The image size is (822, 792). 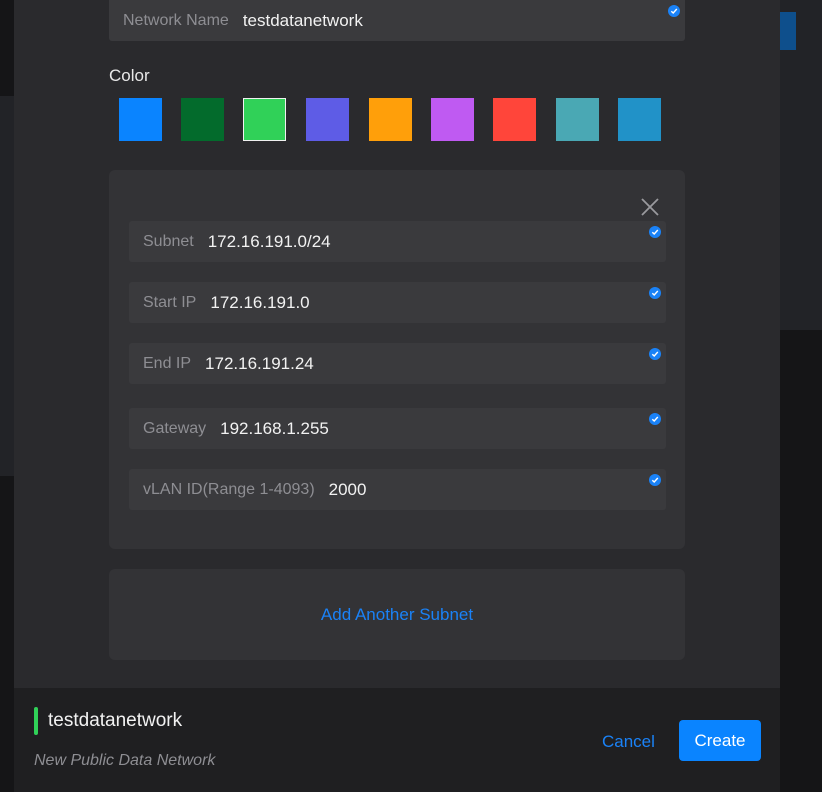 I want to click on color-swatch-blue, so click(x=140, y=119).